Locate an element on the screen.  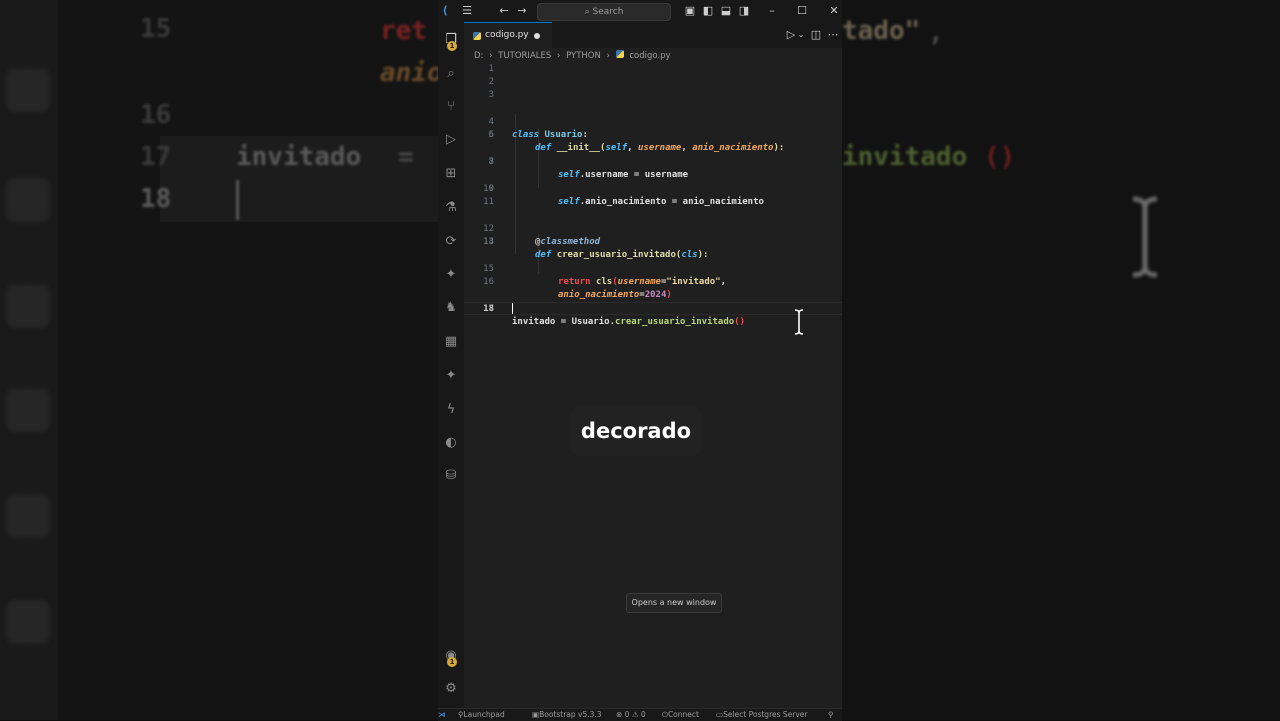
video-caption: decorado is located at coordinates (636, 431).